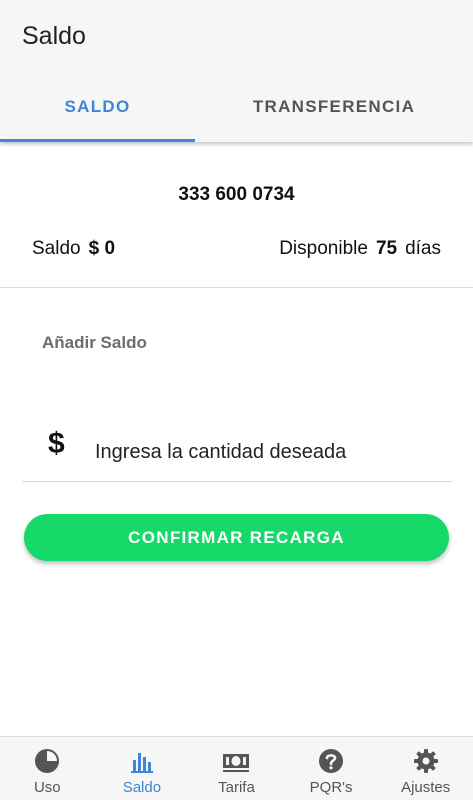 This screenshot has width=473, height=800. Describe the element at coordinates (236, 787) in the screenshot. I see `nav-label: Tarifa` at that location.